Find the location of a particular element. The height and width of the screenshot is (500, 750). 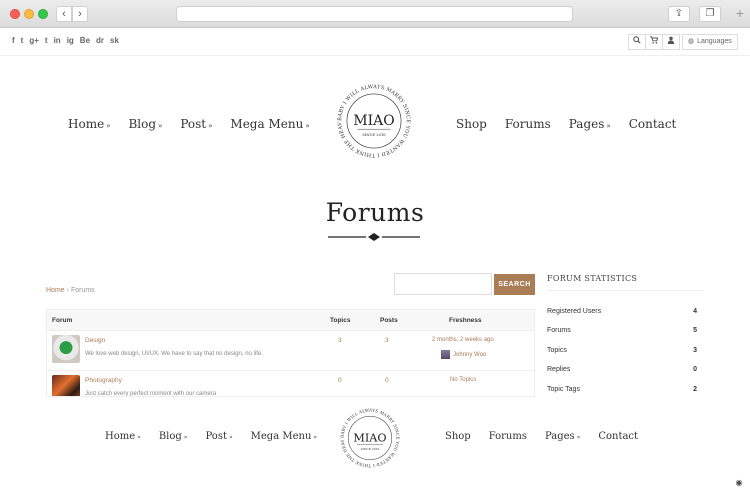

back-button: ‹ is located at coordinates (64, 14).